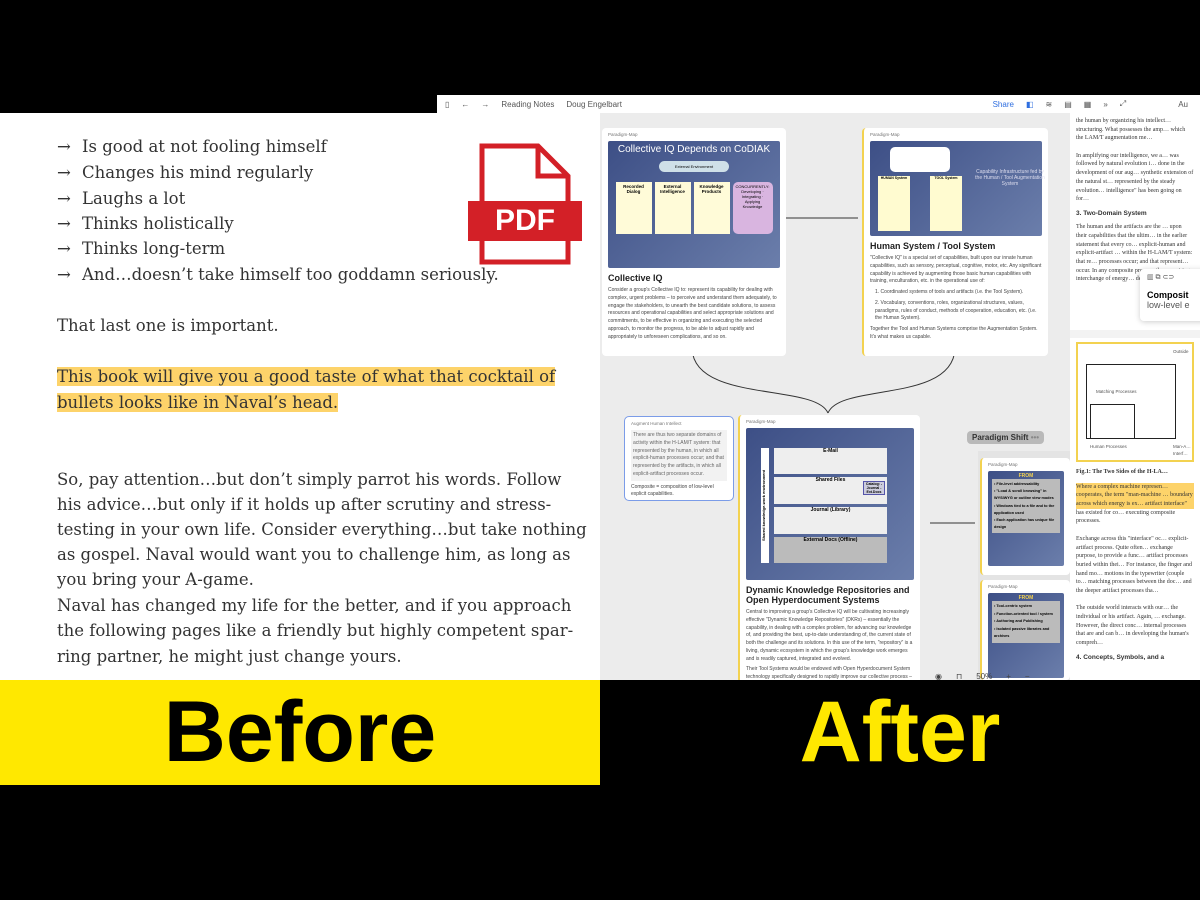 Image resolution: width=1200 pixels, height=900 pixels. Describe the element at coordinates (300, 732) in the screenshot. I see `before-label: Before` at that location.